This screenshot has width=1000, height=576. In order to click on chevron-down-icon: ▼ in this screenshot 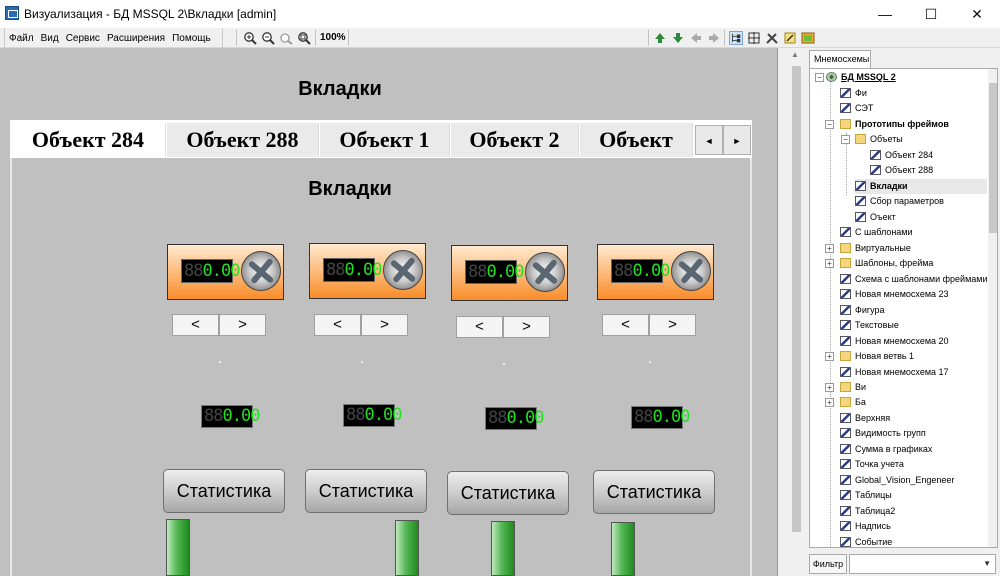, I will do `click(987, 563)`.